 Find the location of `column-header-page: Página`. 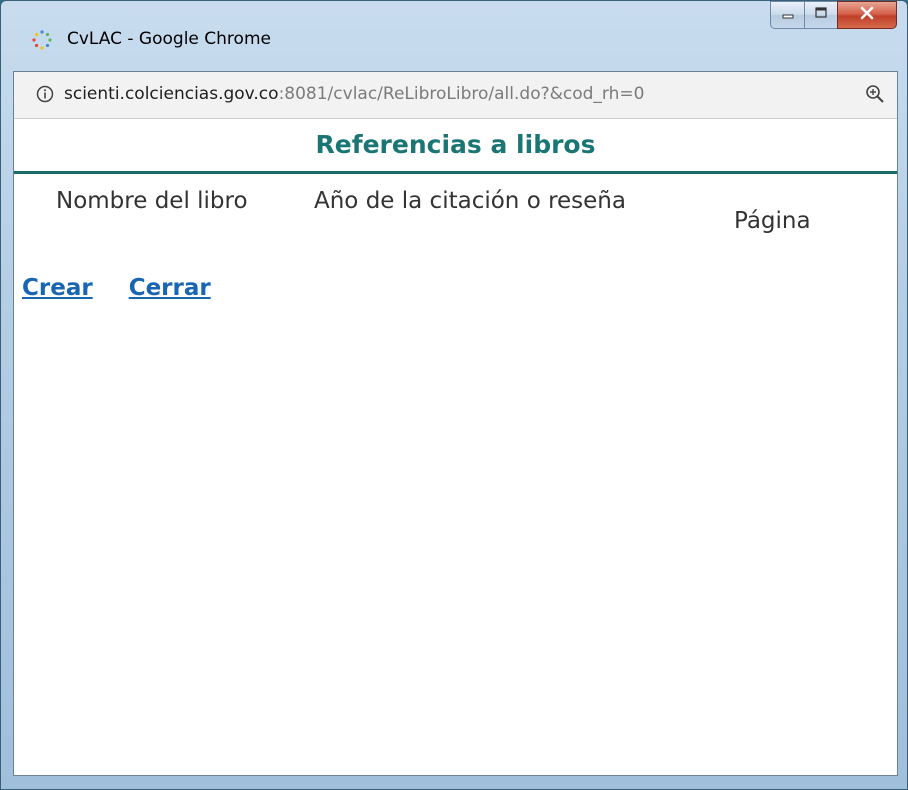

column-header-page: Página is located at coordinates (772, 221).